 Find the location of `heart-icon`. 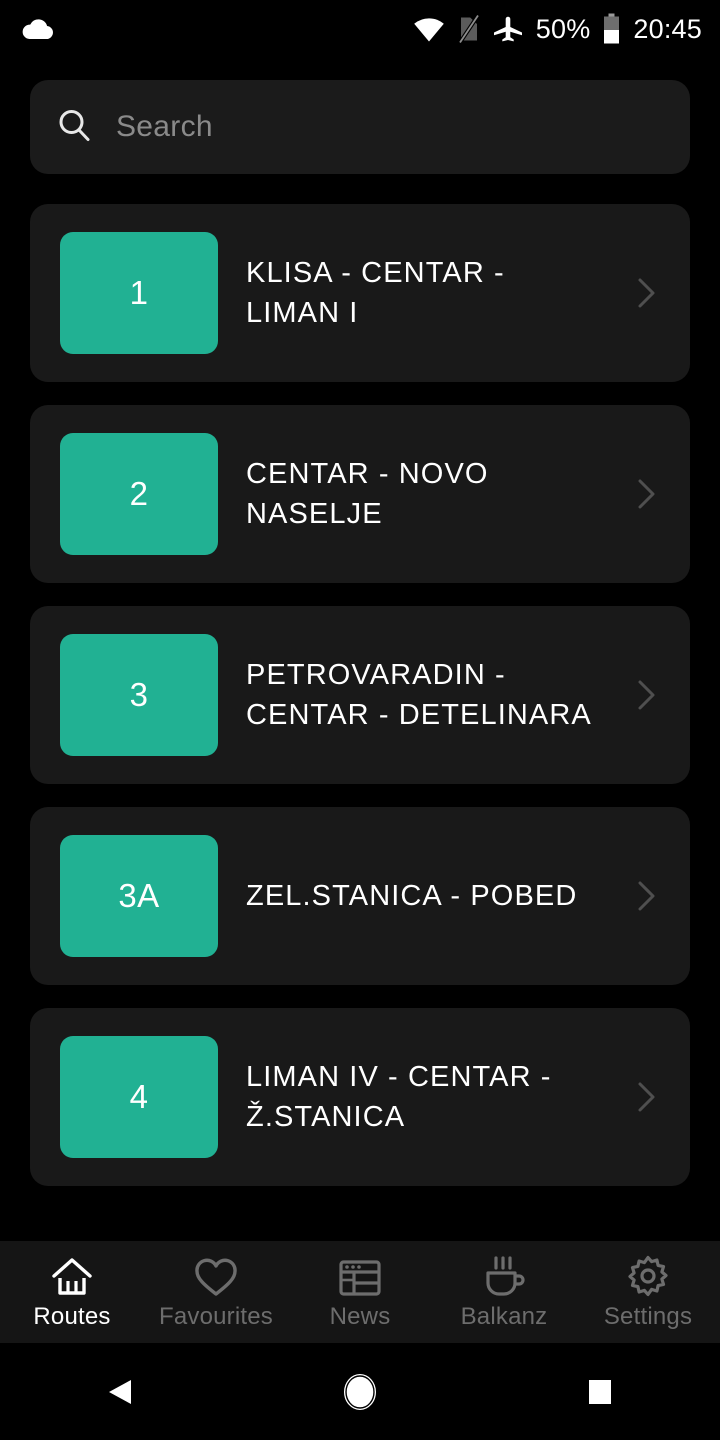

heart-icon is located at coordinates (216, 1277).